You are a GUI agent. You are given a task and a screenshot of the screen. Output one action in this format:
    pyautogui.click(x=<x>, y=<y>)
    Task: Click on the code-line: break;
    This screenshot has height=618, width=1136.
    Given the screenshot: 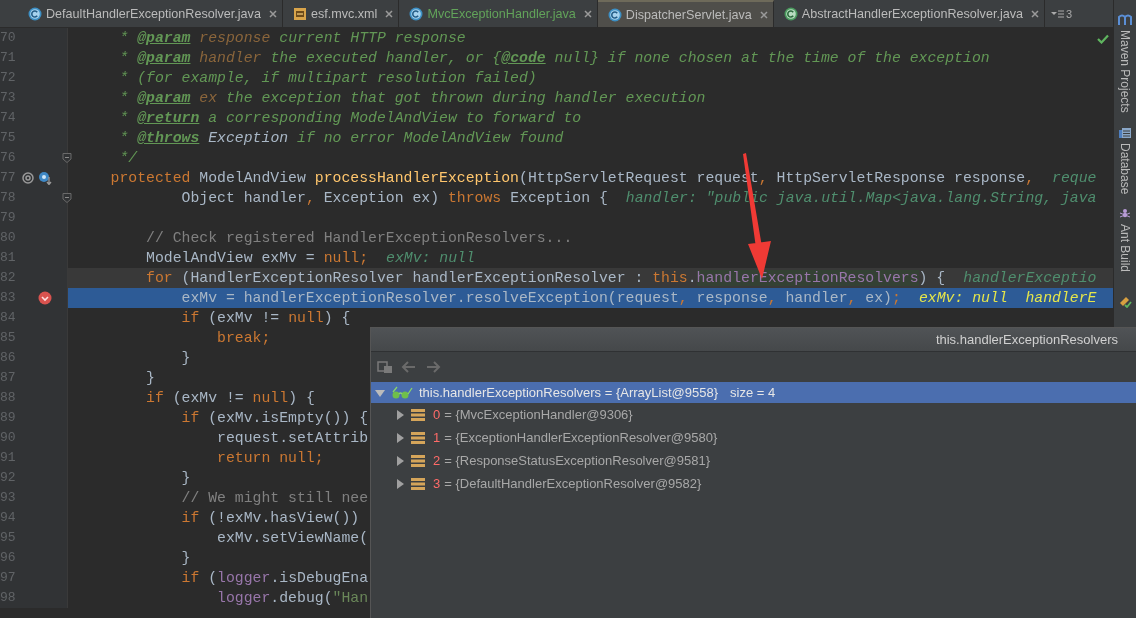 What is the action you would take?
    pyautogui.click(x=243, y=338)
    